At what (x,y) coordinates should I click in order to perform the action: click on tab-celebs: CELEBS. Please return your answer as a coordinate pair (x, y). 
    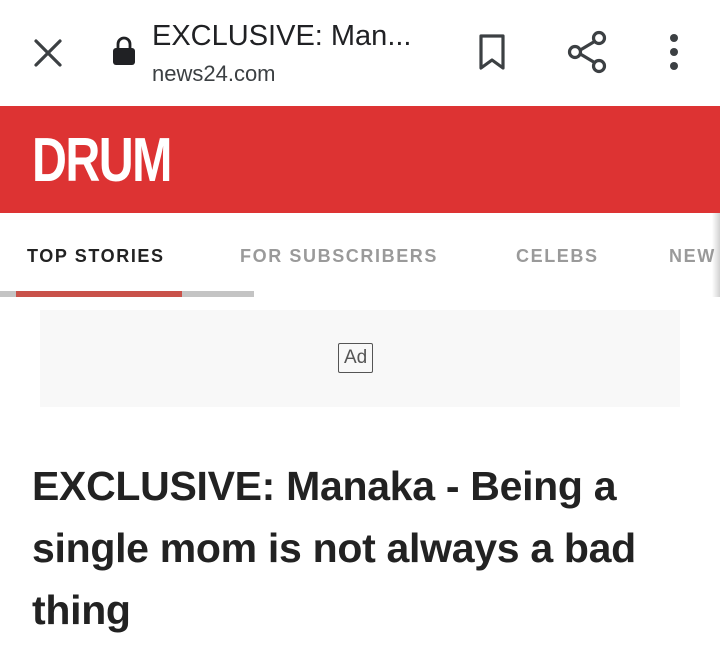
    Looking at the image, I should click on (557, 256).